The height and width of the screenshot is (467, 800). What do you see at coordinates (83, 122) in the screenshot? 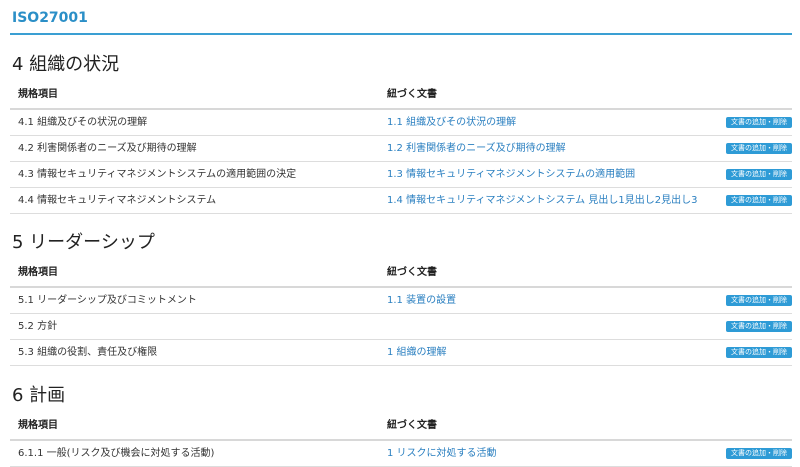
I see `requirement-item: 4.1 組織及びその状況の理解` at bounding box center [83, 122].